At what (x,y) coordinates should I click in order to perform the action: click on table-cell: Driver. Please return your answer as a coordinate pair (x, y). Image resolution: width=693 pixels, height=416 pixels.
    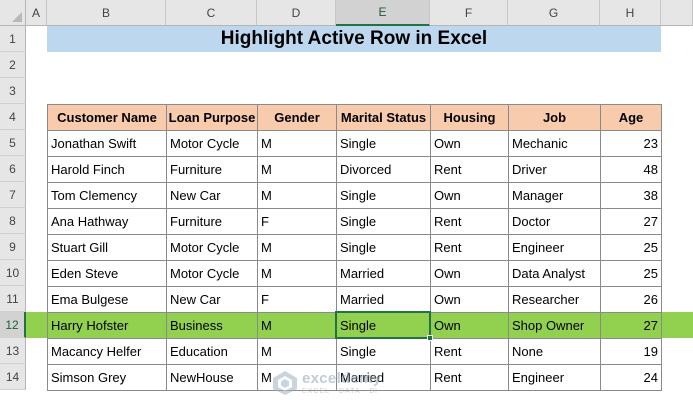
    Looking at the image, I should click on (554, 169).